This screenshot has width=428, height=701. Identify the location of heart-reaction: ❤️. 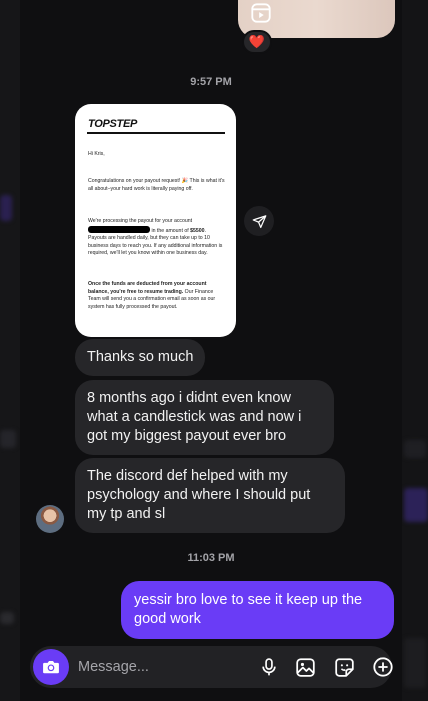
(257, 42).